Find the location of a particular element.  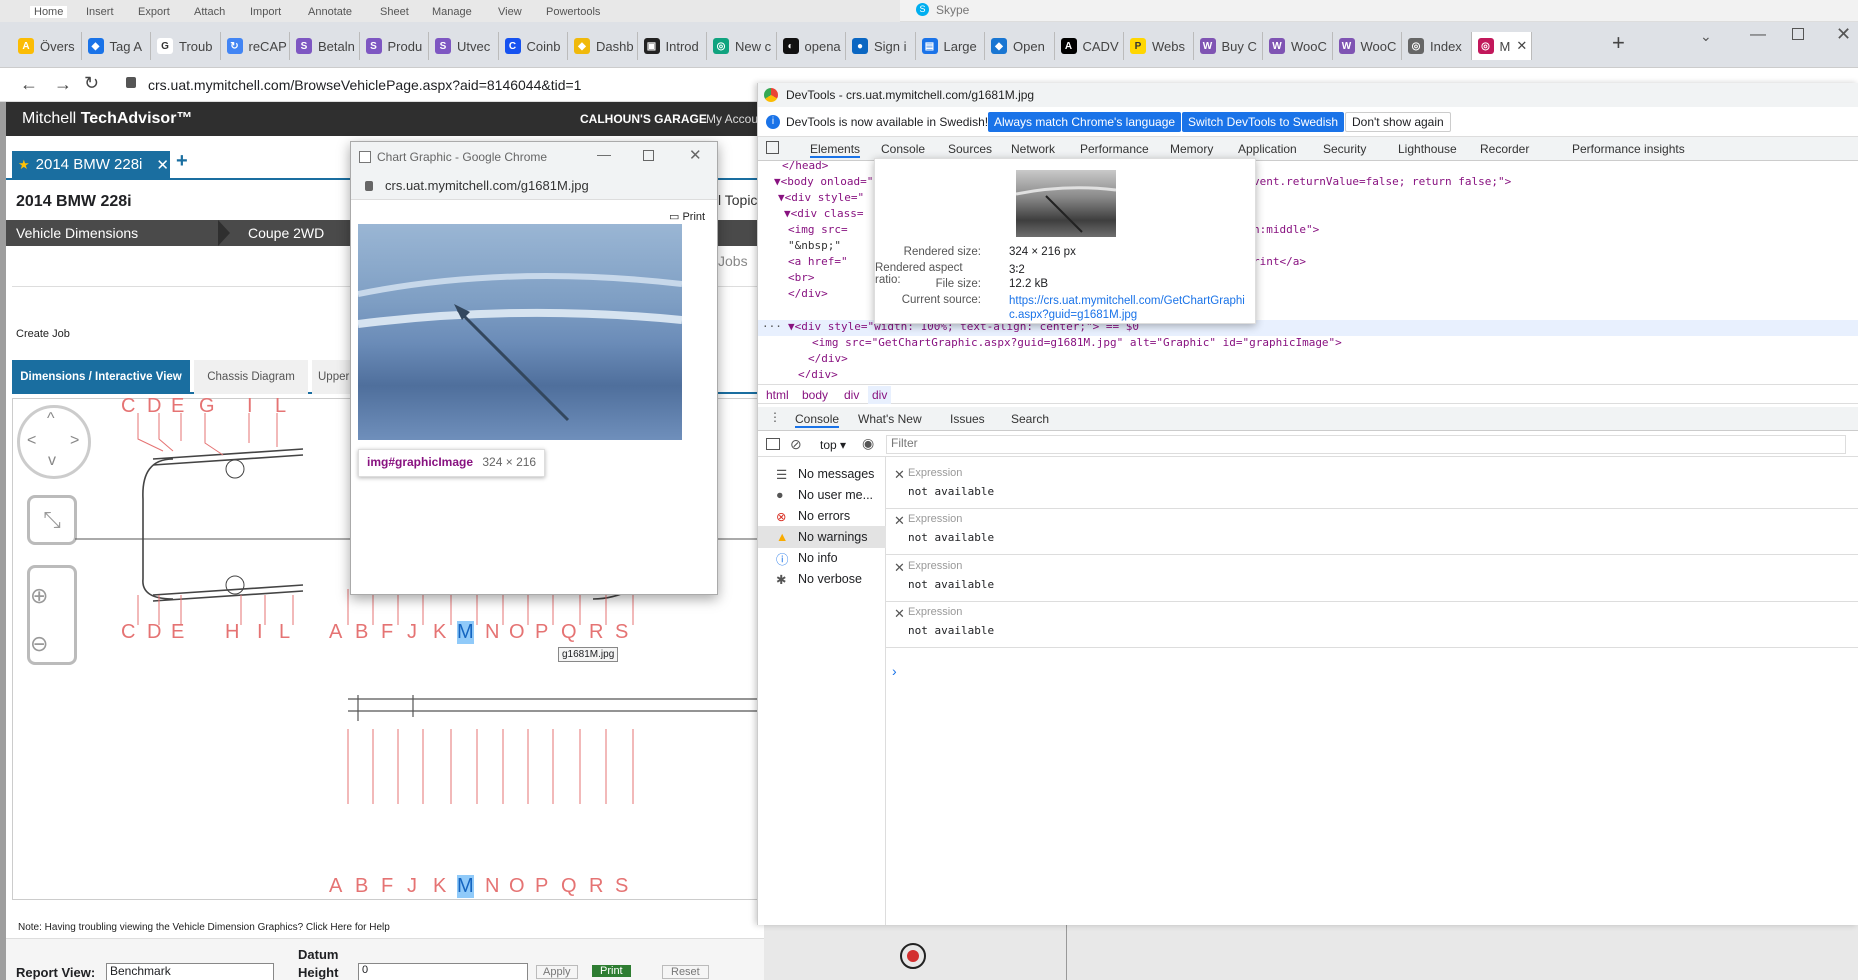

add-vehicle-tab-button: + is located at coordinates (182, 161).